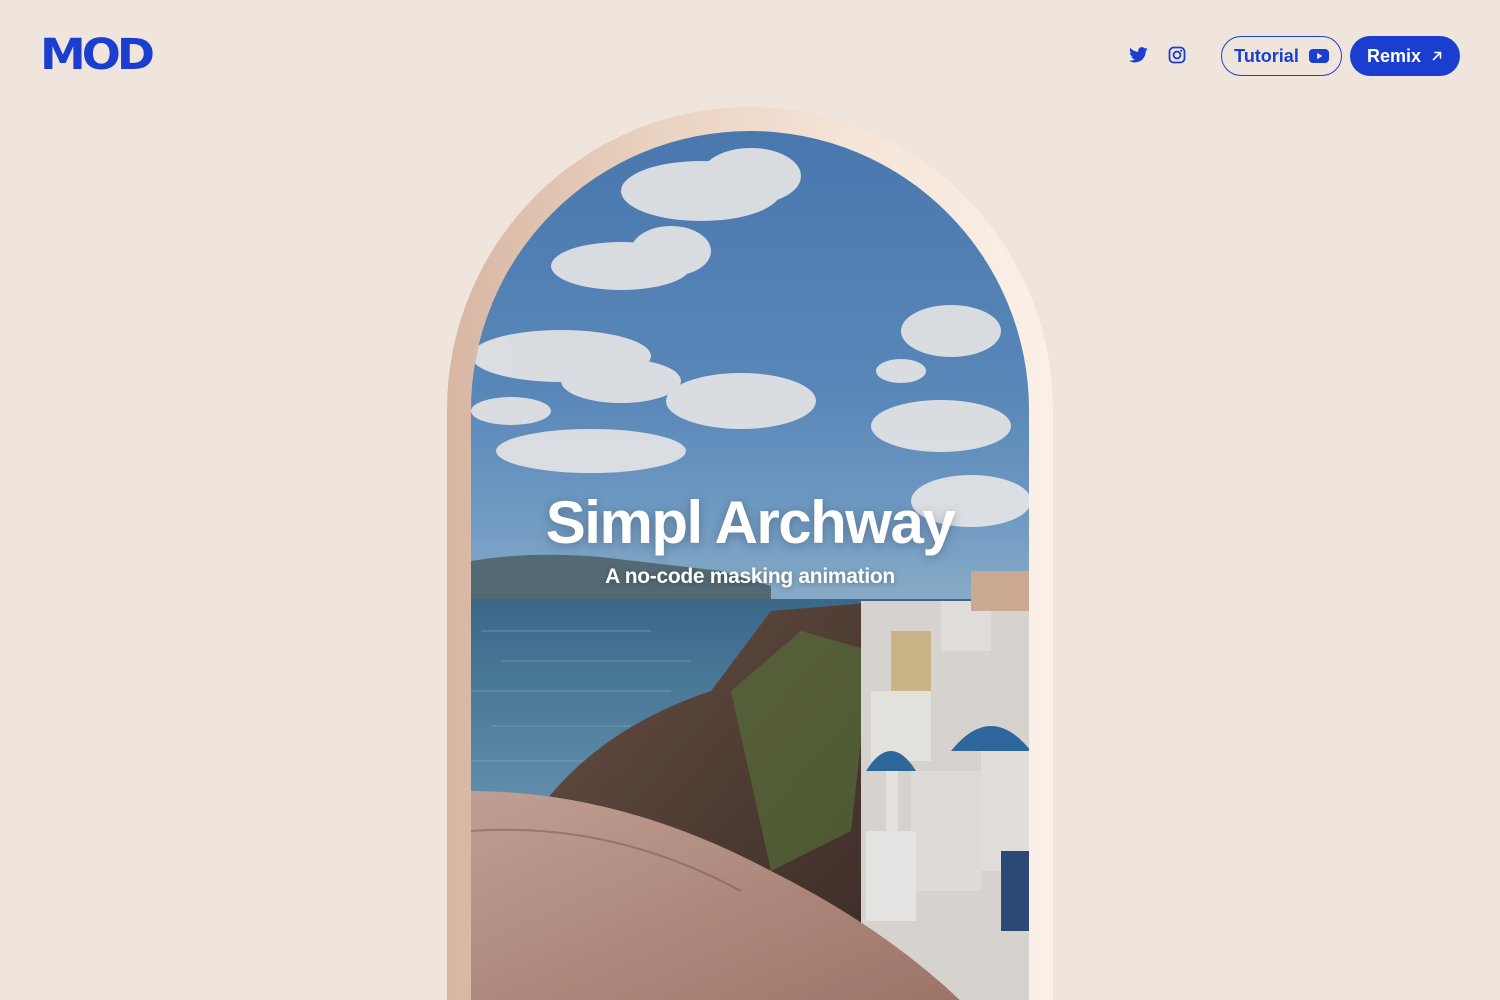 The image size is (1500, 1000). What do you see at coordinates (1266, 55) in the screenshot?
I see `tutorial-label: Tutorial` at bounding box center [1266, 55].